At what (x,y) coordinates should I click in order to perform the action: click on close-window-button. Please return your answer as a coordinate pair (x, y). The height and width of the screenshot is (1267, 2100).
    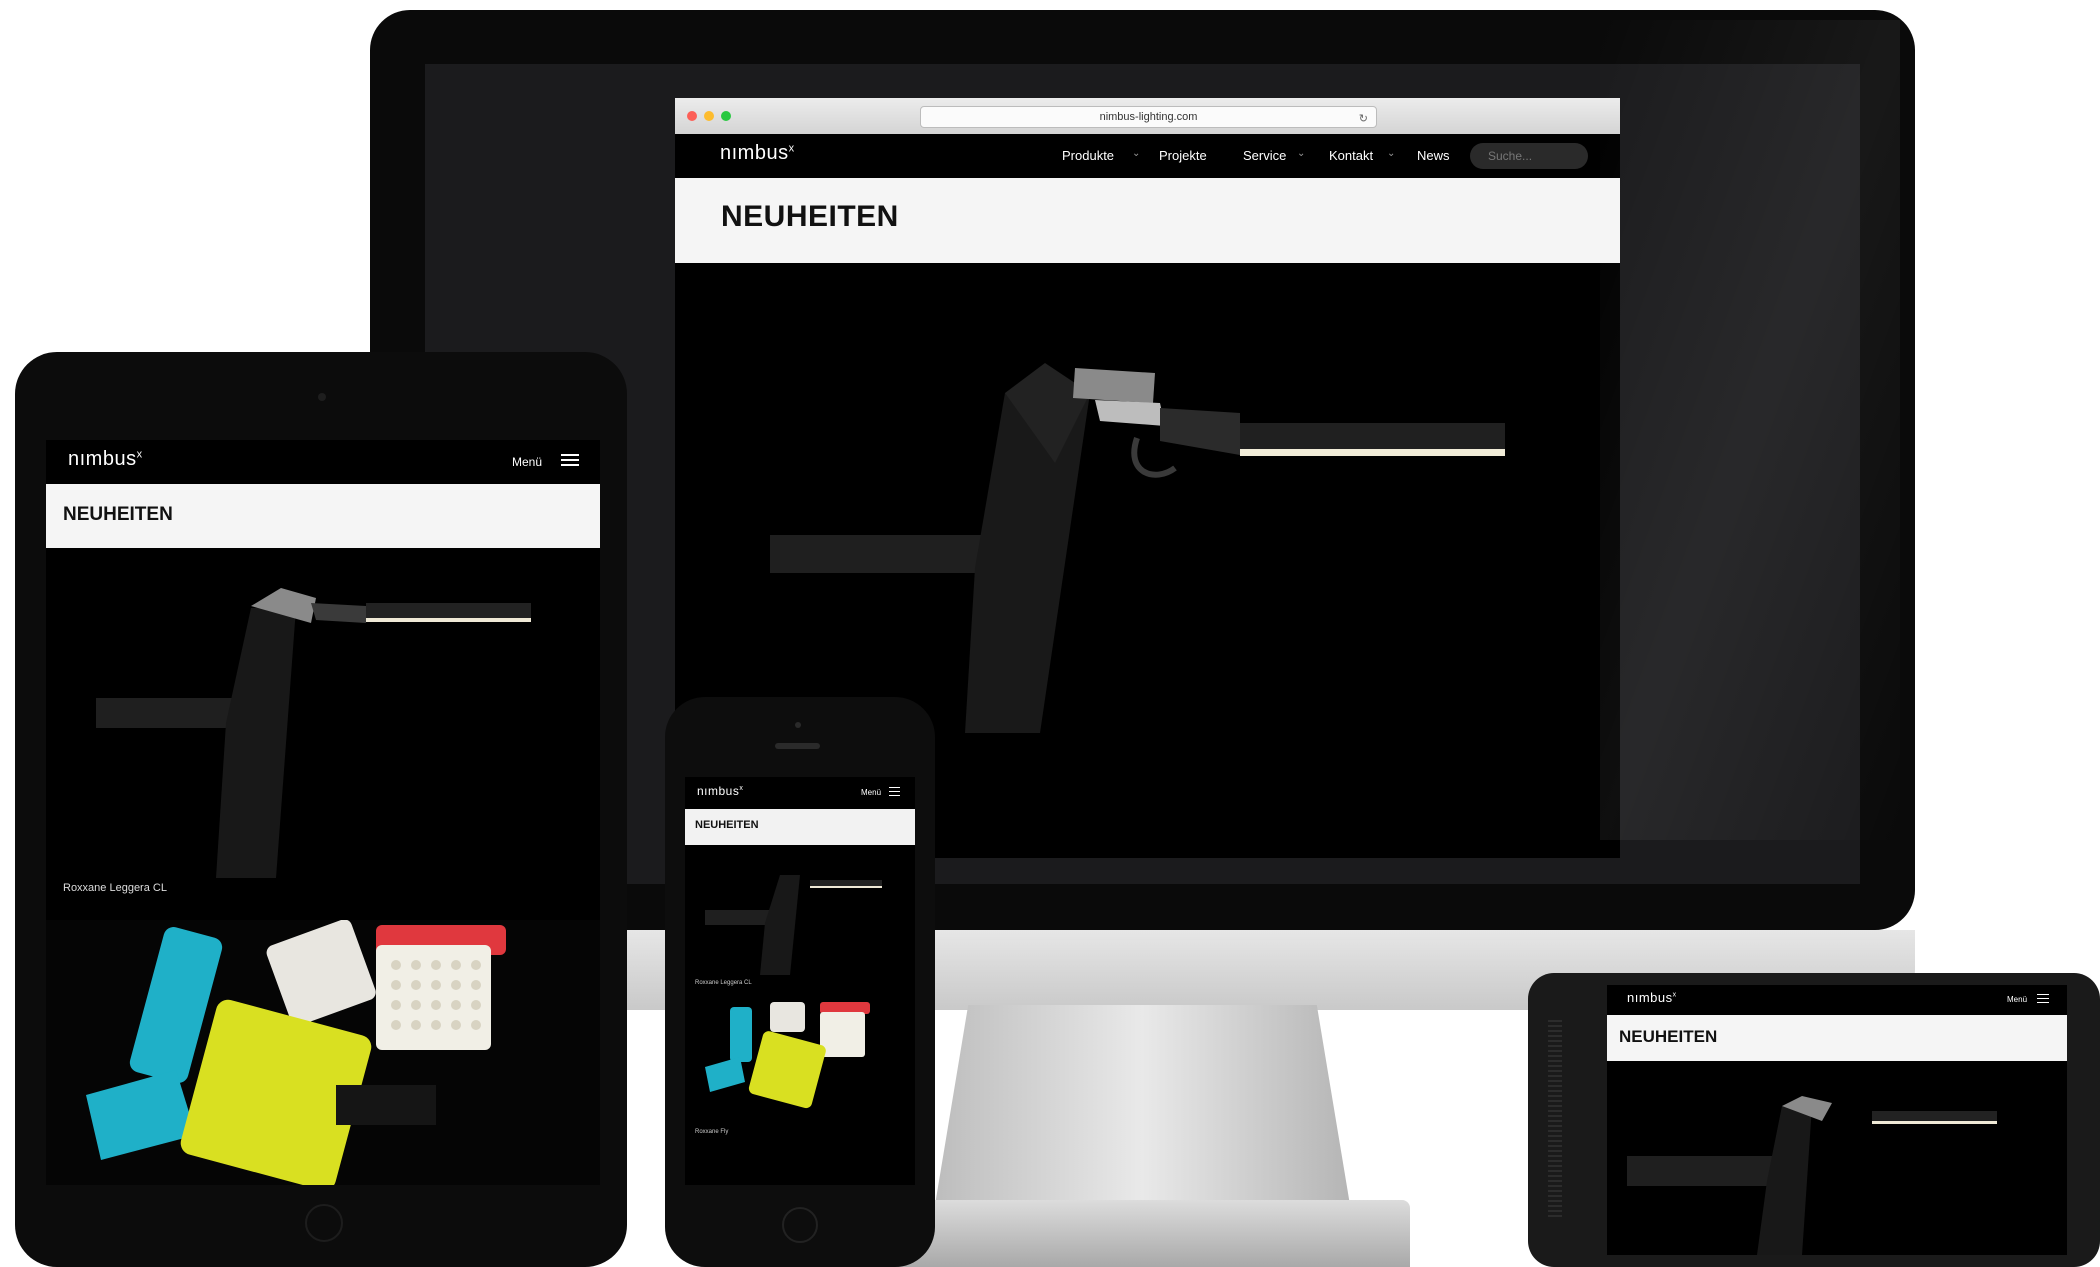
    Looking at the image, I should click on (692, 116).